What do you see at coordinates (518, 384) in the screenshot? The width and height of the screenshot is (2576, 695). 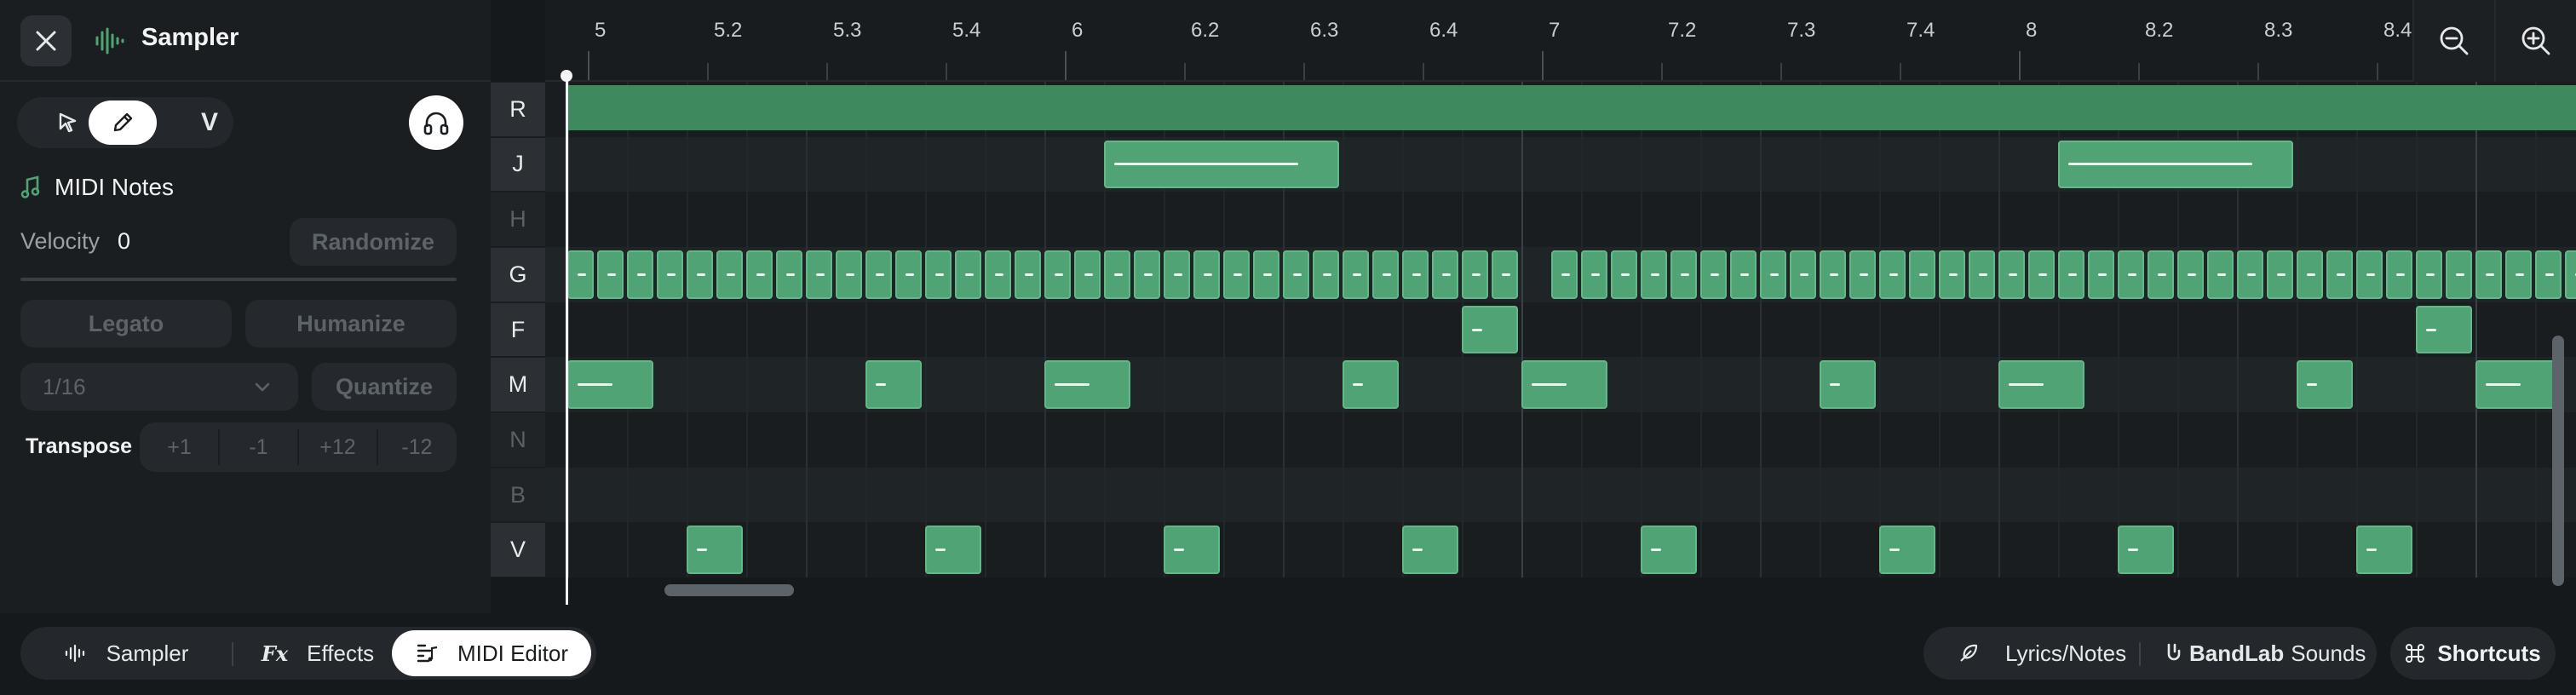 I see `key-lane-label: M` at bounding box center [518, 384].